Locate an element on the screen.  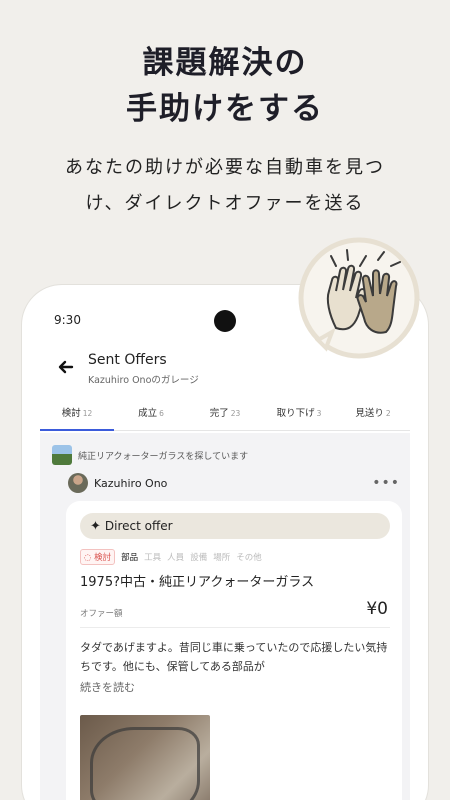
tab-count: 2 is located at coordinates (388, 413).